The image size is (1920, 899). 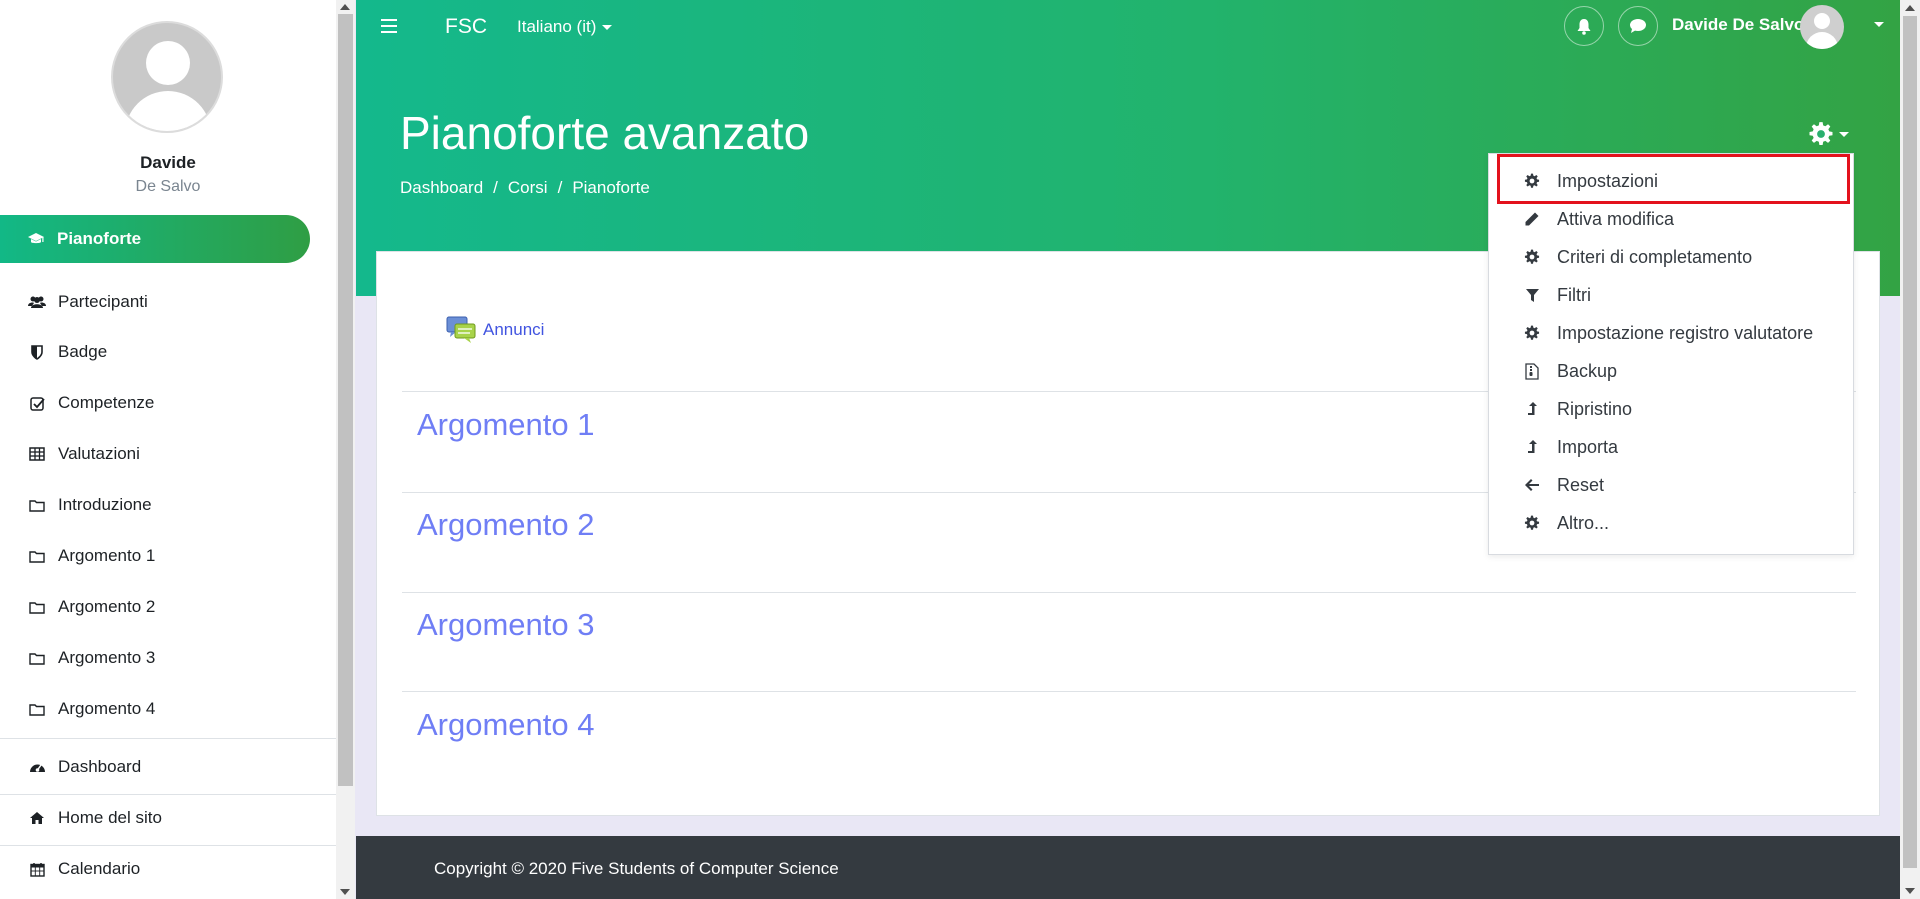 I want to click on menu-item-backup: Backup, so click(x=1671, y=371).